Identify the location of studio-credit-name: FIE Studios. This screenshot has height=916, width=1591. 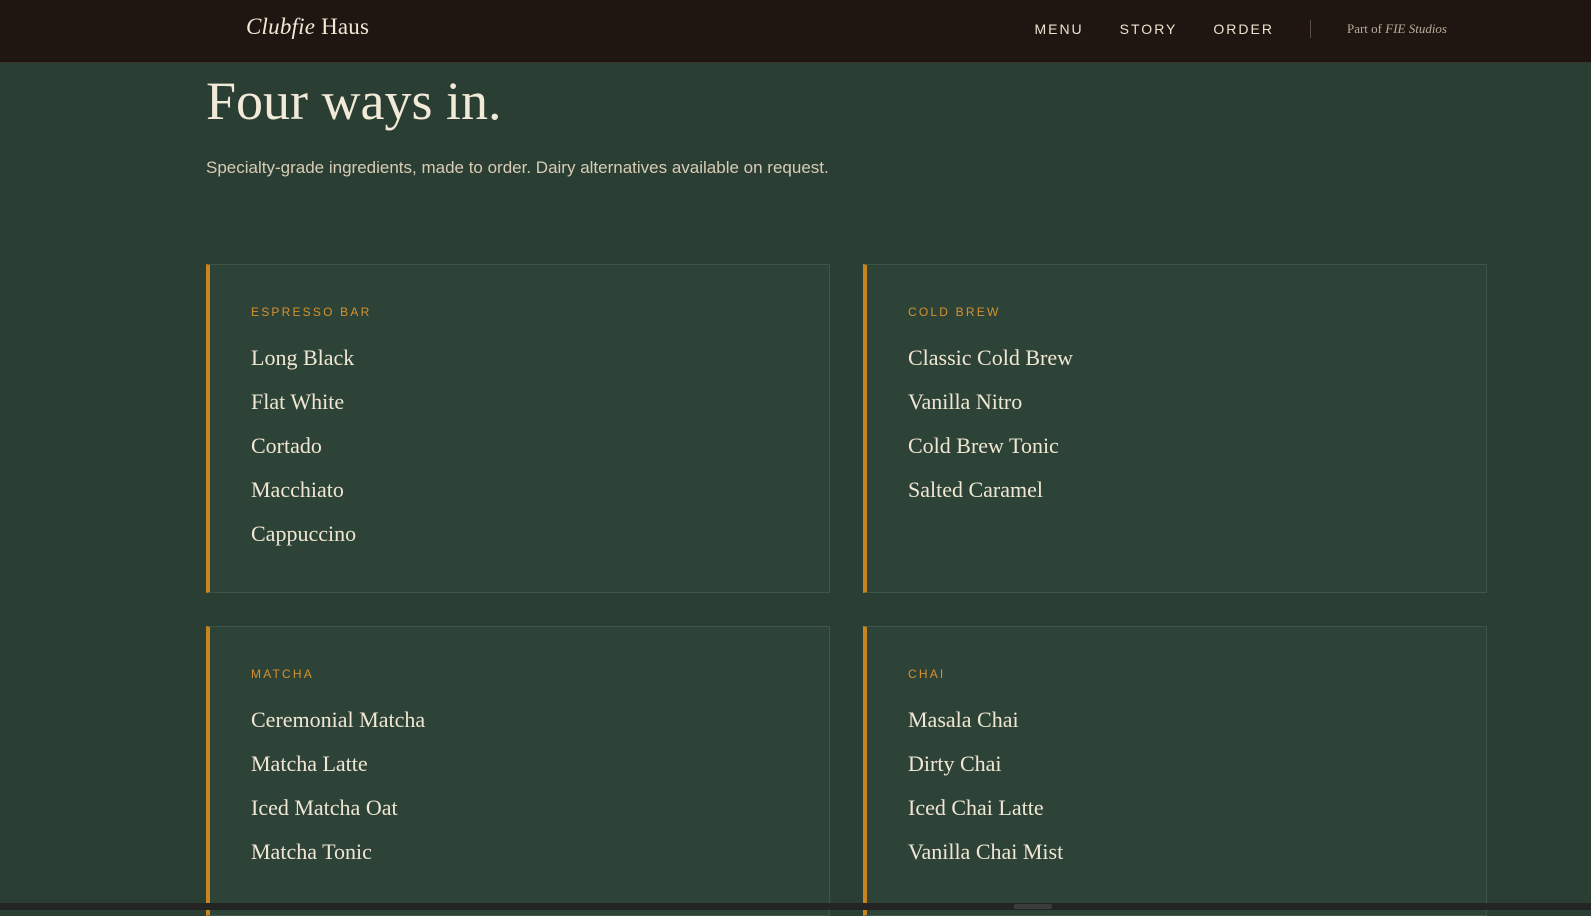
(1416, 28).